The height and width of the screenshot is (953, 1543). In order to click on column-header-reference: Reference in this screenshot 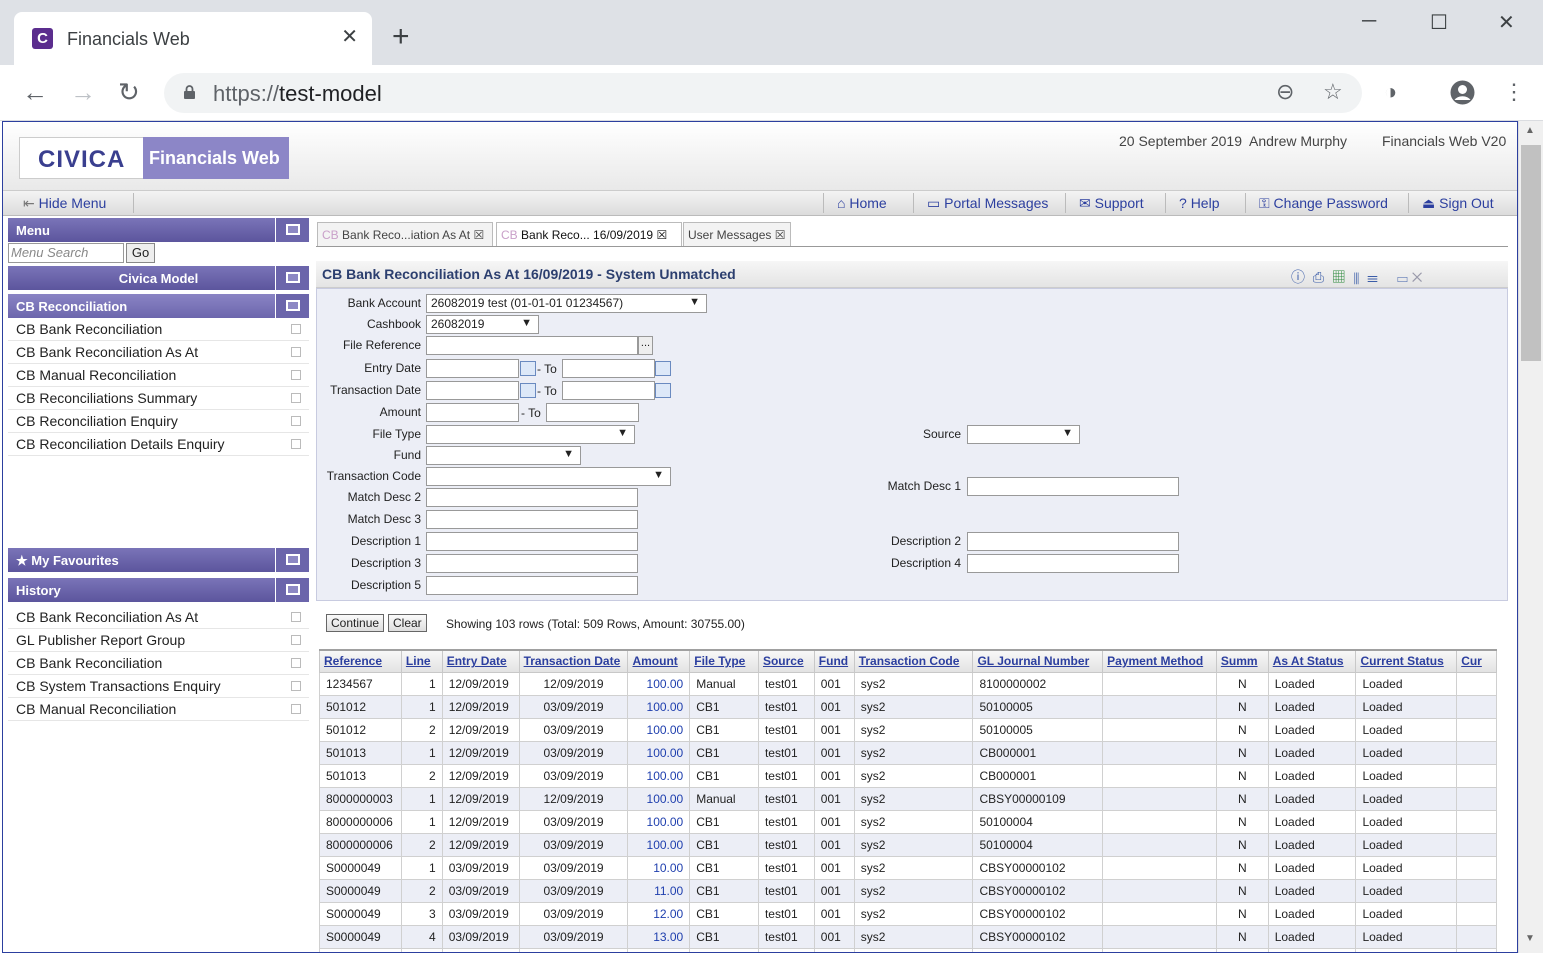, I will do `click(360, 661)`.